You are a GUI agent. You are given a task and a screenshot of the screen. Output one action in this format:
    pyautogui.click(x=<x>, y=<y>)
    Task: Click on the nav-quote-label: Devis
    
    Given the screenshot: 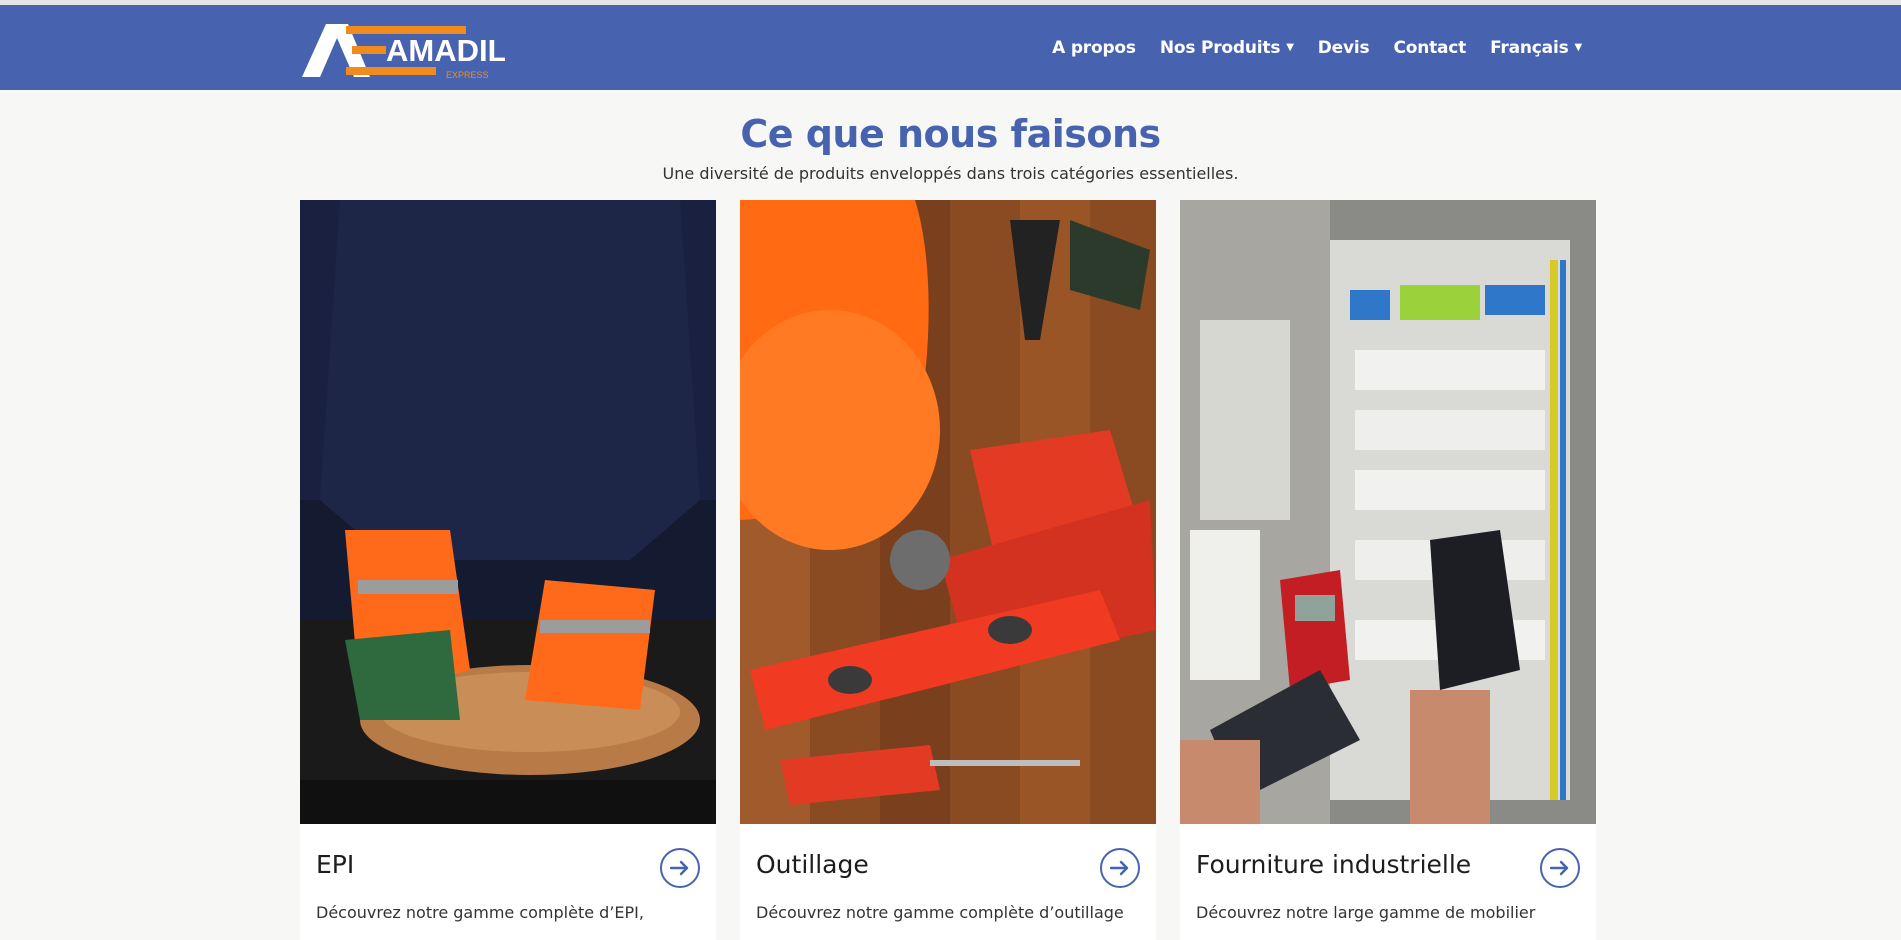 What is the action you would take?
    pyautogui.click(x=1343, y=47)
    